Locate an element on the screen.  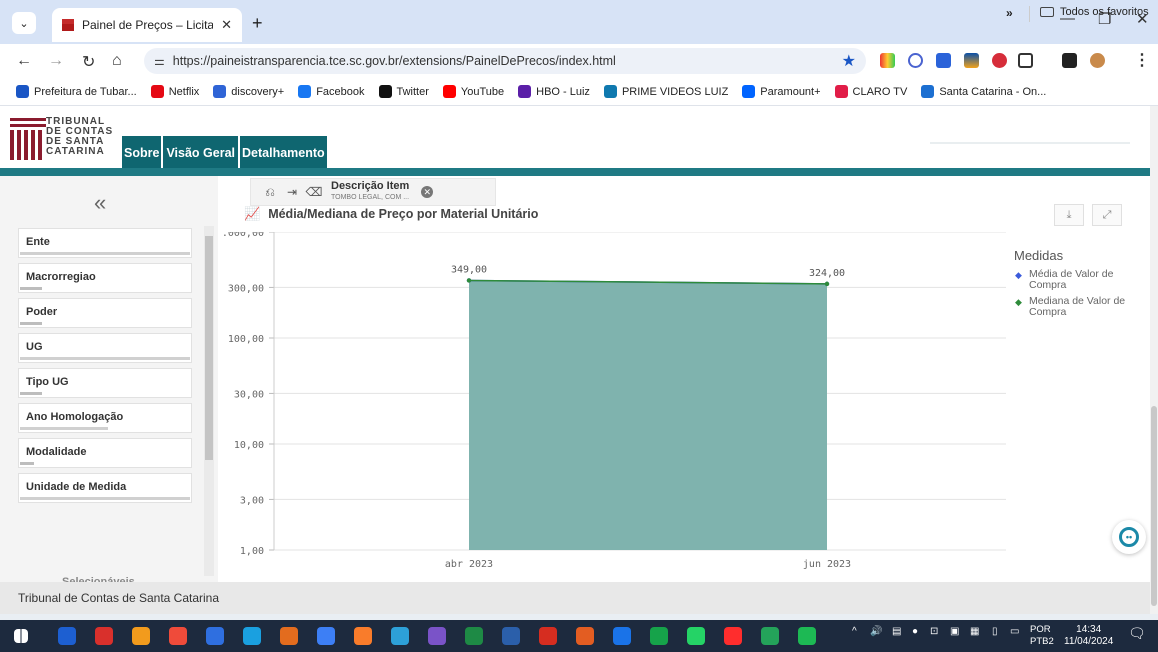
filter-modalidade: Modalidade is located at coordinates (105, 453).